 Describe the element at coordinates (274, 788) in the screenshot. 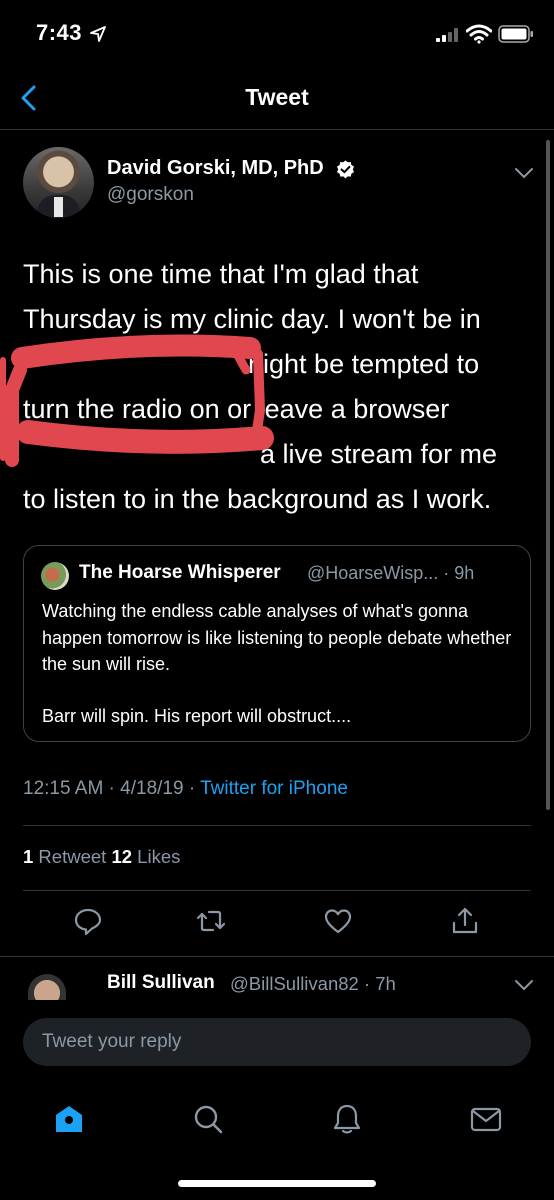

I see `tweet-source-link: Twitter for iPhone` at that location.